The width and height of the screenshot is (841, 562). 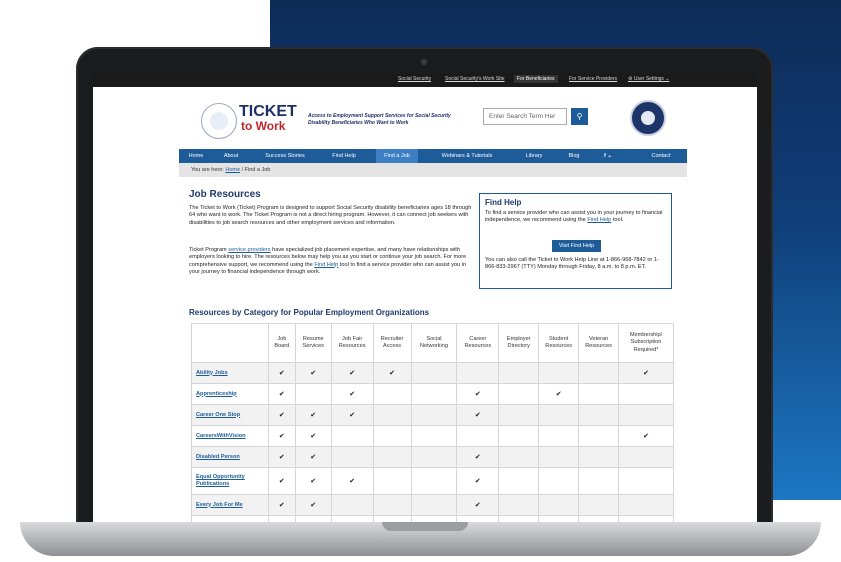 I want to click on util-link-for-service-providers: For Service Providers, so click(x=593, y=79).